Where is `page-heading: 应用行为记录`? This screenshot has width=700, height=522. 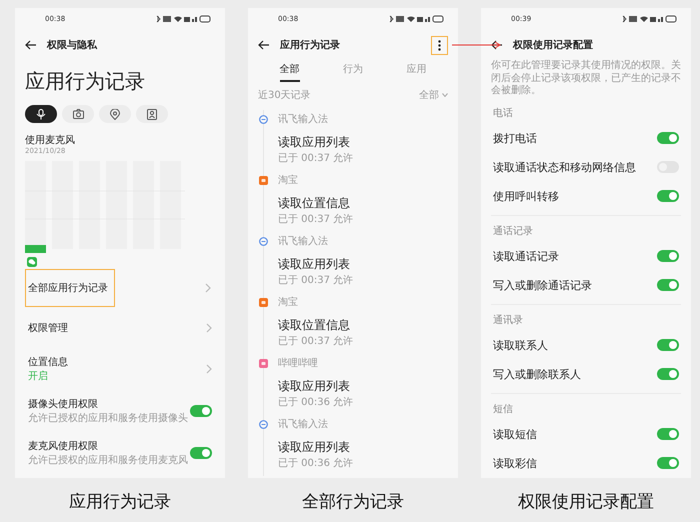
page-heading: 应用行为记录 is located at coordinates (85, 81).